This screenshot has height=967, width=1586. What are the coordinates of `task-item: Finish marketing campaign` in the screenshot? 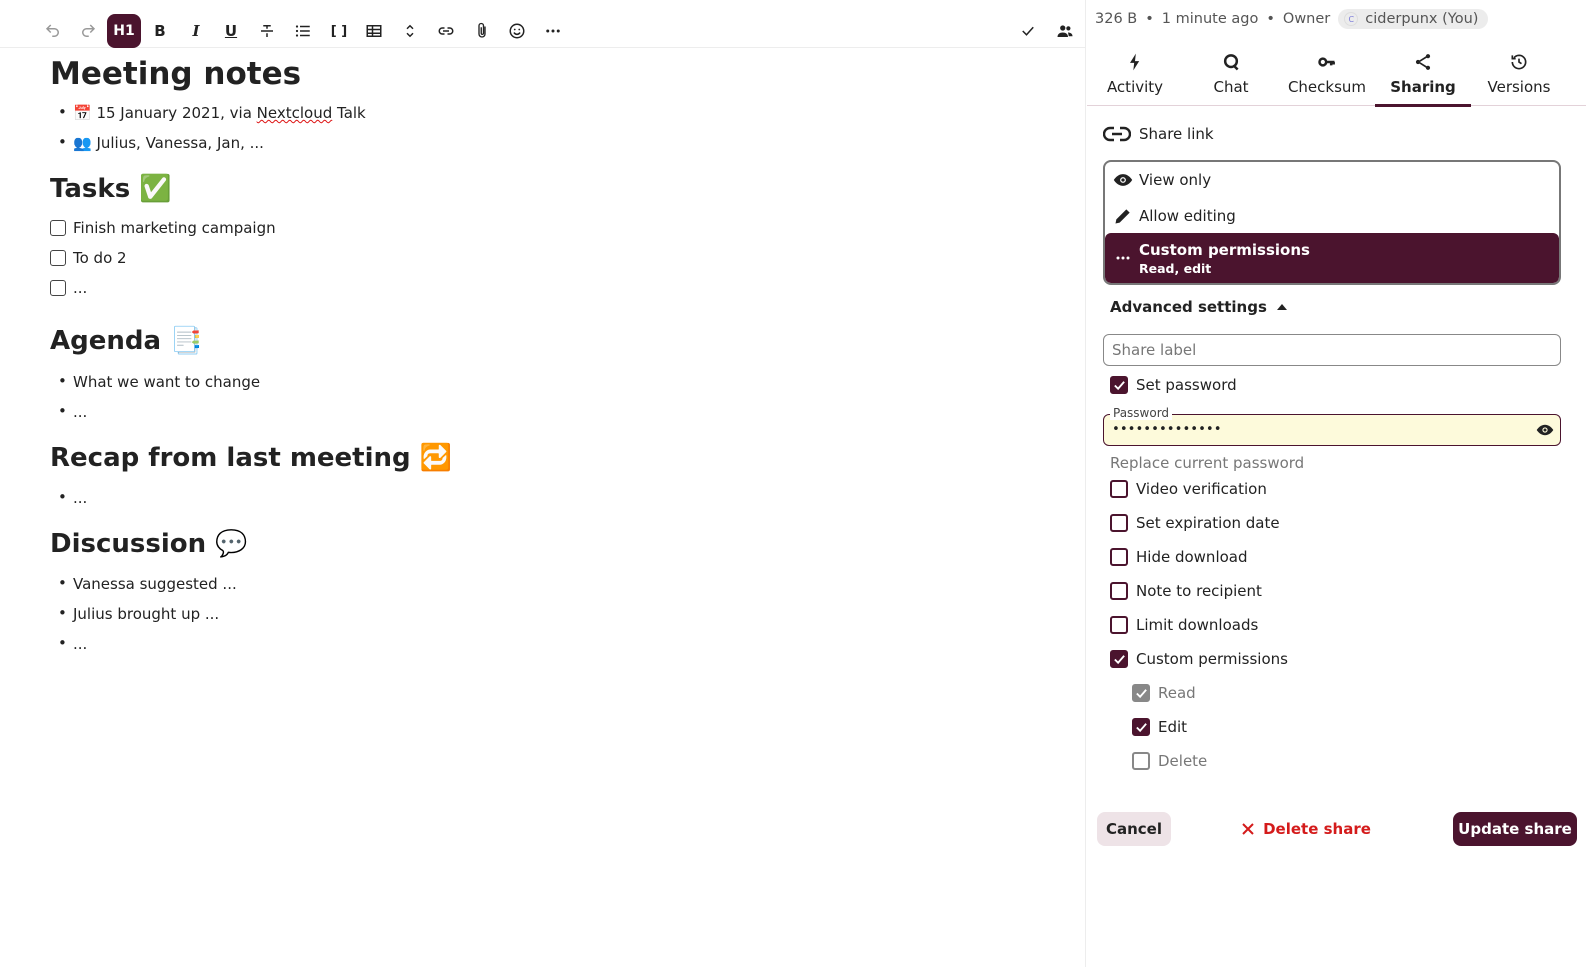 It's located at (163, 228).